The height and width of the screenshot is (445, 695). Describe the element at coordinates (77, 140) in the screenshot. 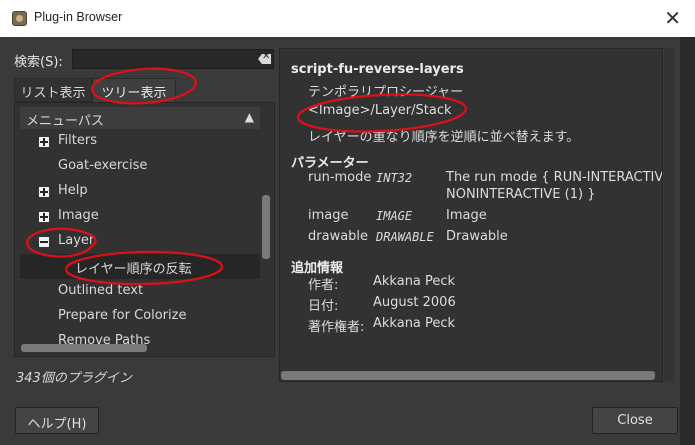

I see `tree-item-label: Filters` at that location.